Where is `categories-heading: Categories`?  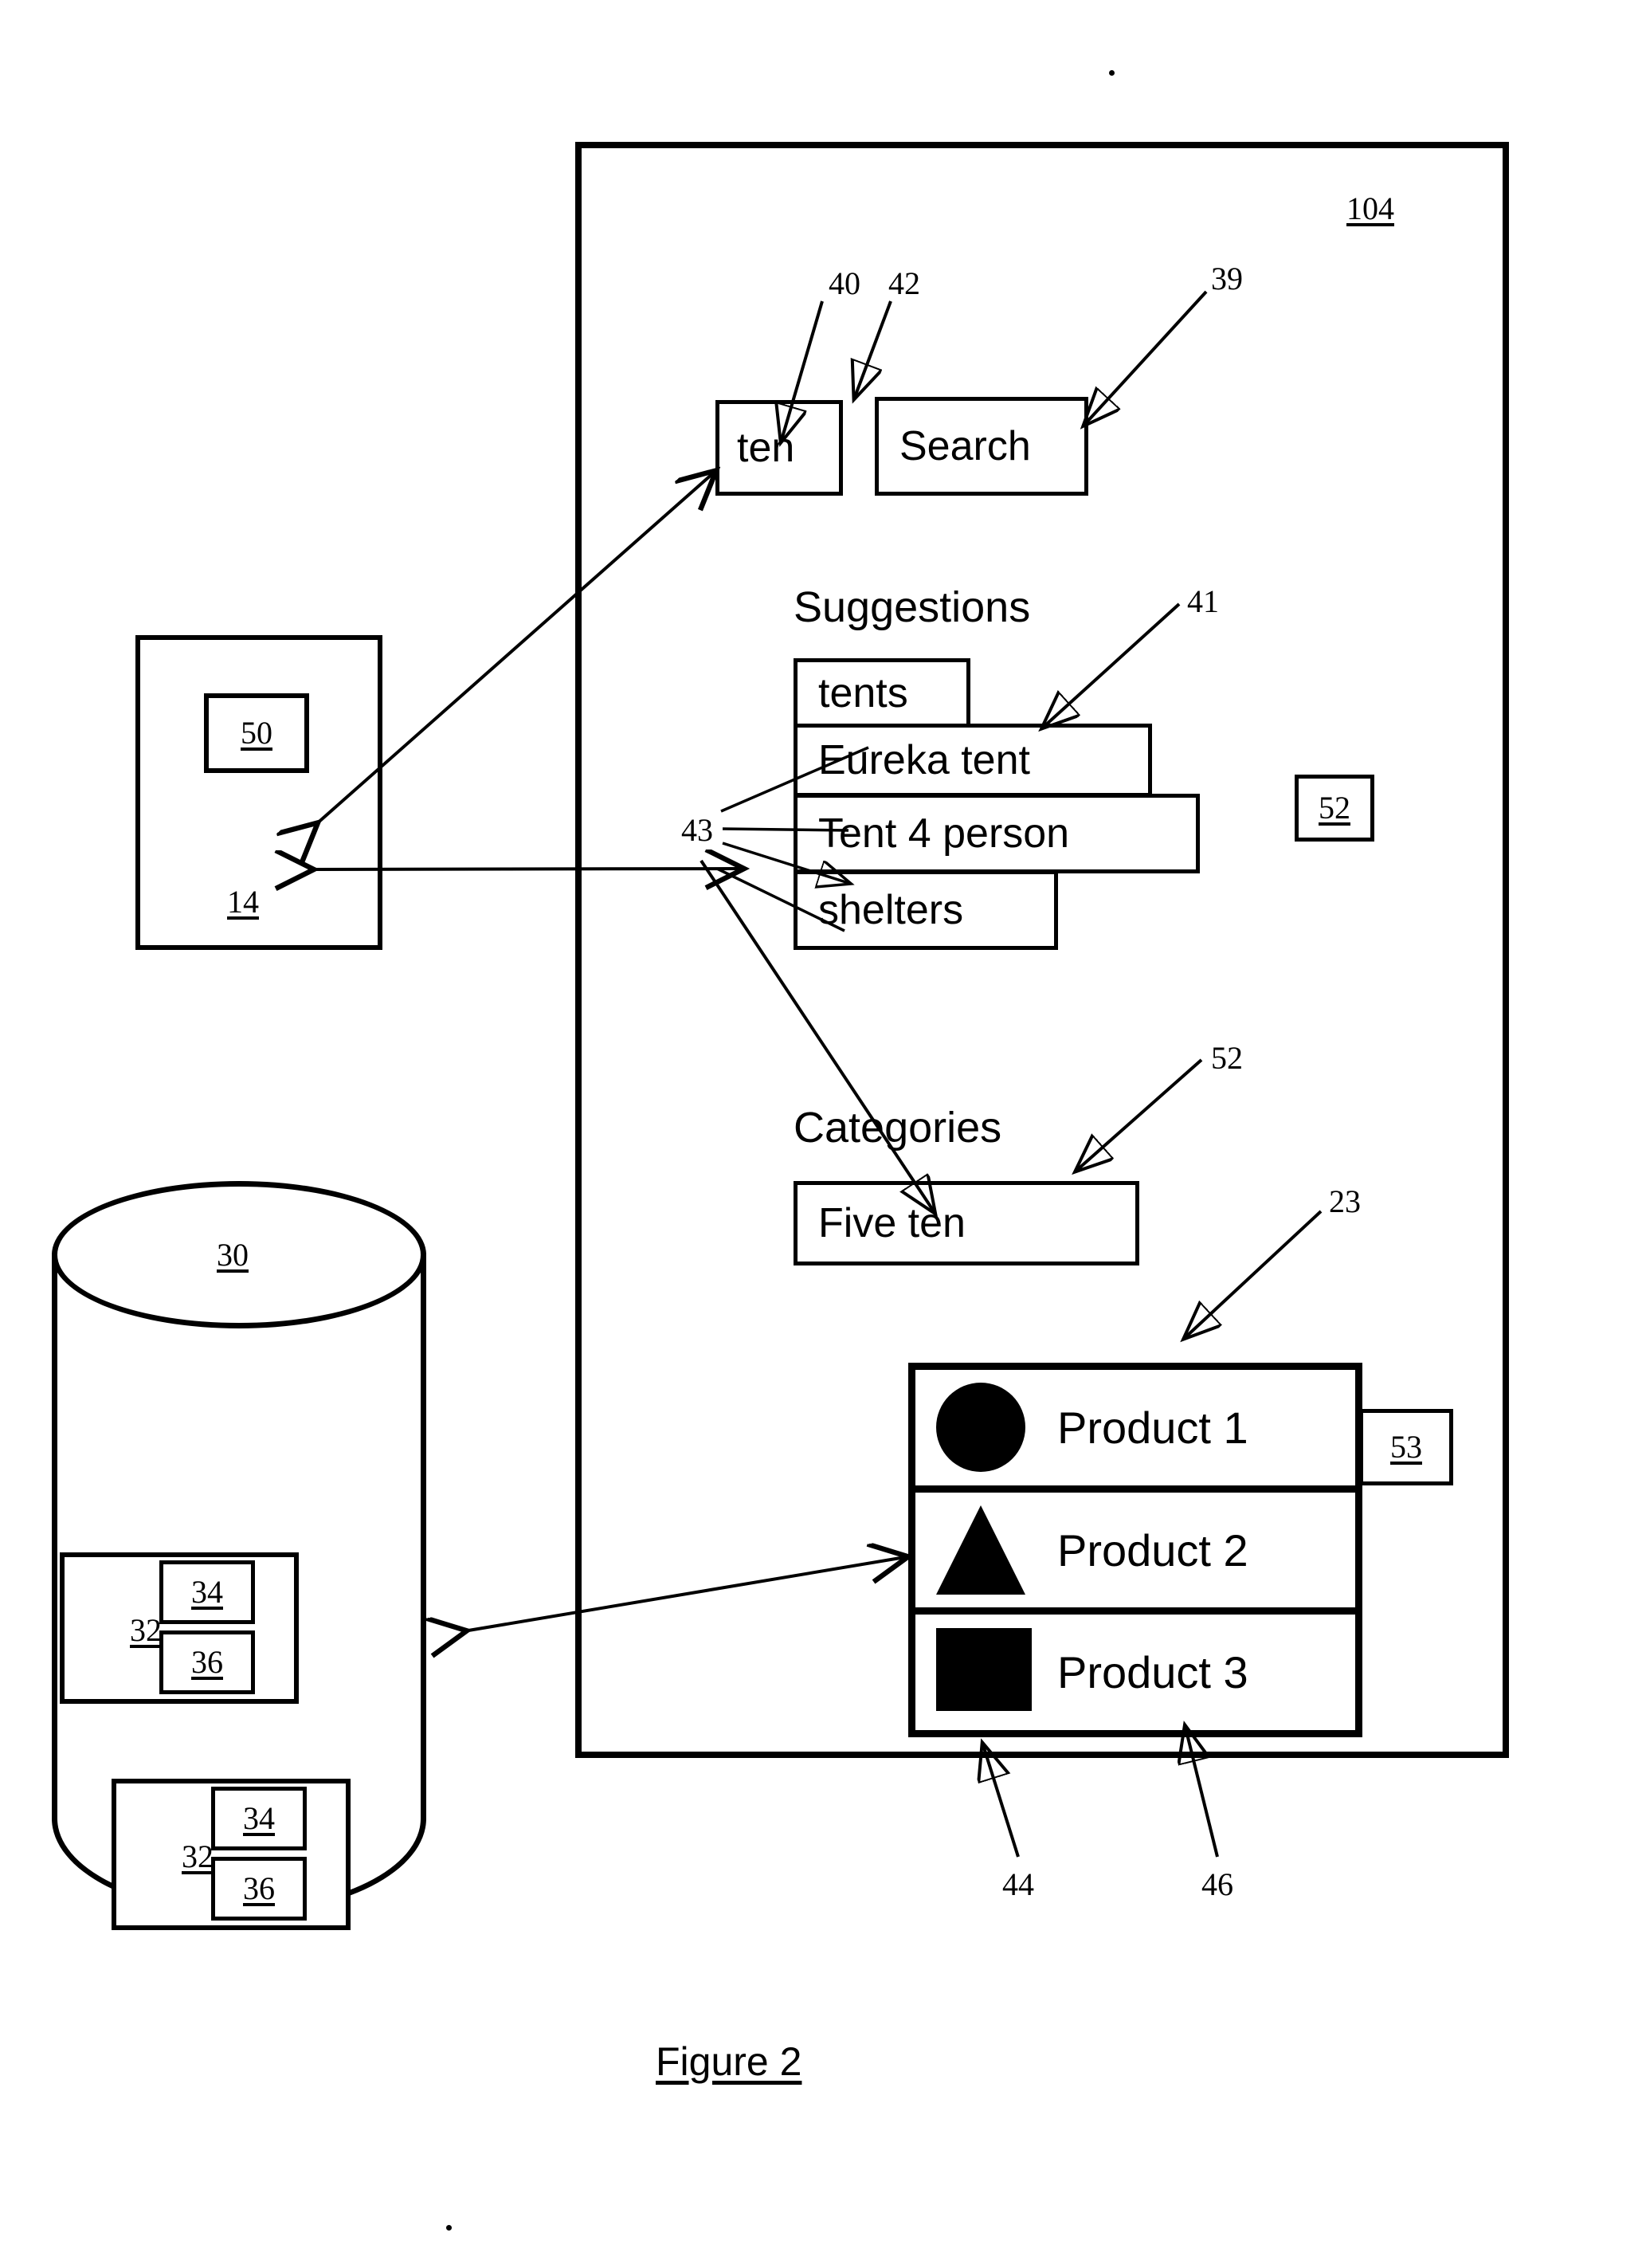
categories-heading: Categories is located at coordinates (898, 1128).